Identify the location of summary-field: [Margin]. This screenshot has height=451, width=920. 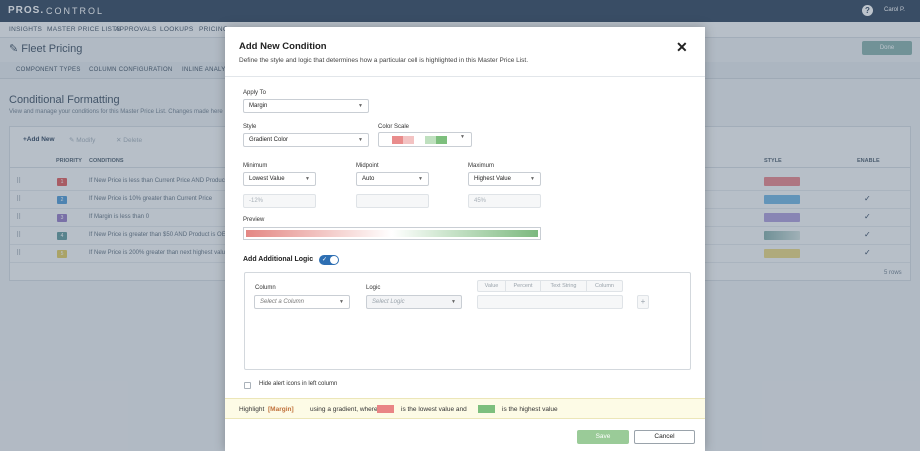
(281, 409).